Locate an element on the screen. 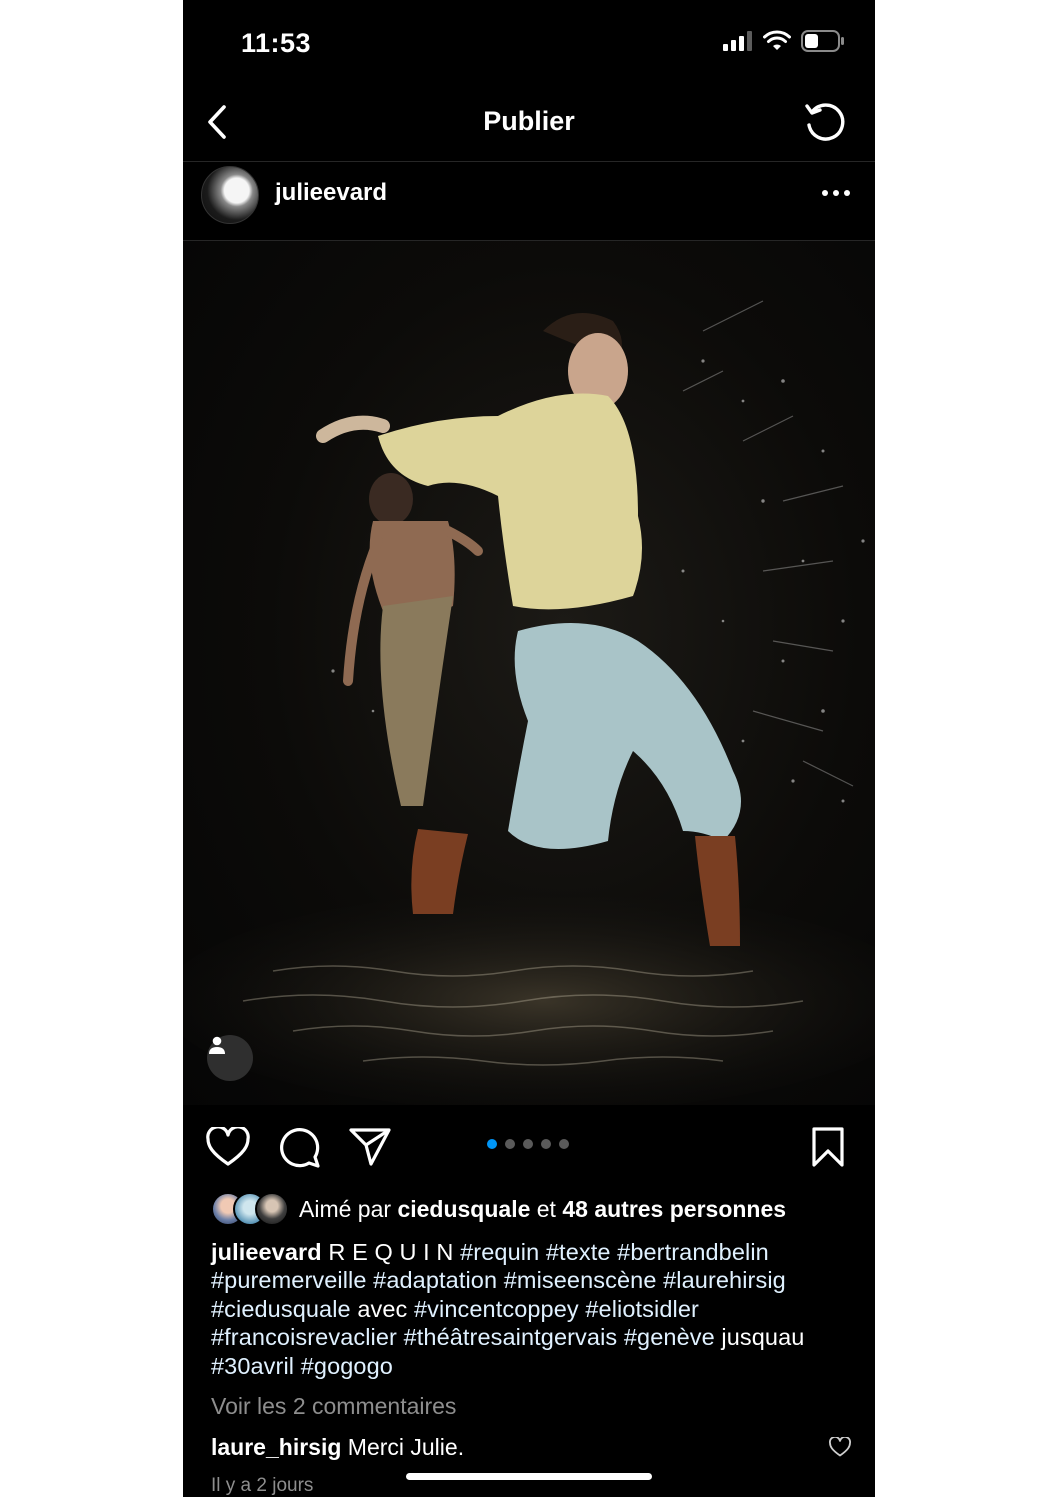 This screenshot has height=1497, width=1058. share-button is located at coordinates (370, 1149).